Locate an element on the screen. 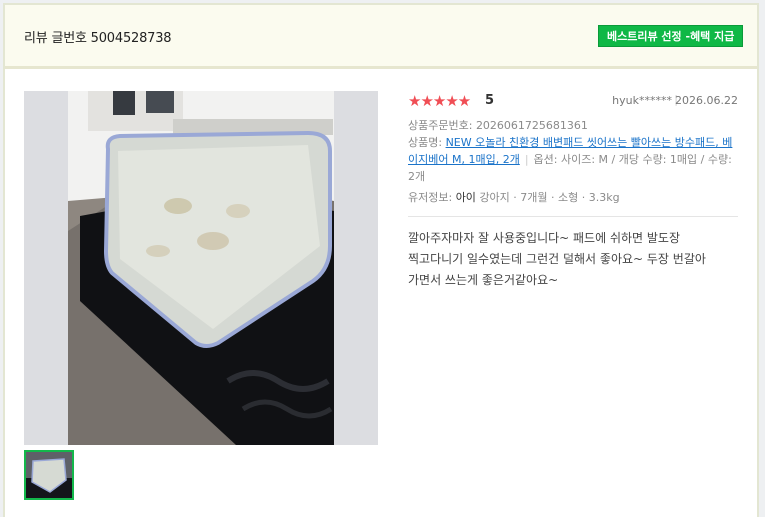 Image resolution: width=765 pixels, height=517 pixels. star-rating-icon: ★★★★★ is located at coordinates (439, 101).